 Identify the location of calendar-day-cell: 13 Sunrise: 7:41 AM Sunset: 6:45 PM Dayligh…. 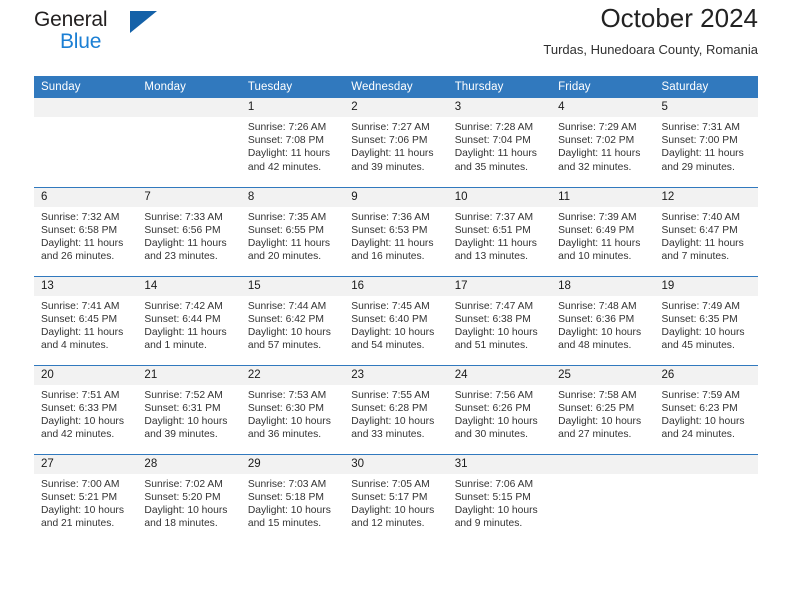
(86, 320).